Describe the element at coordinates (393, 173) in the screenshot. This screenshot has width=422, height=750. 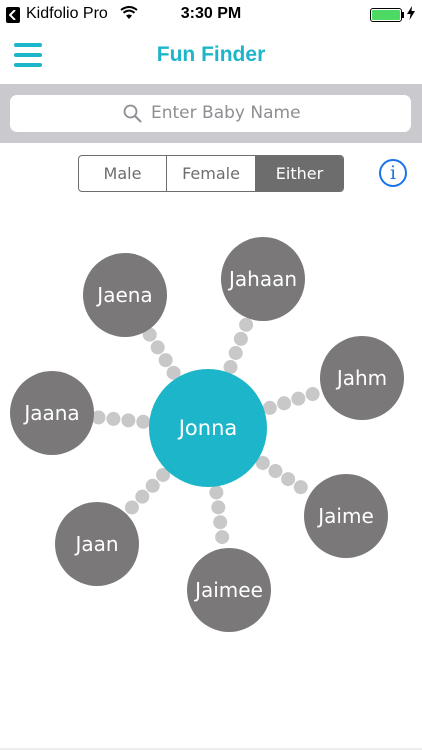
I see `info-icon: i` at that location.